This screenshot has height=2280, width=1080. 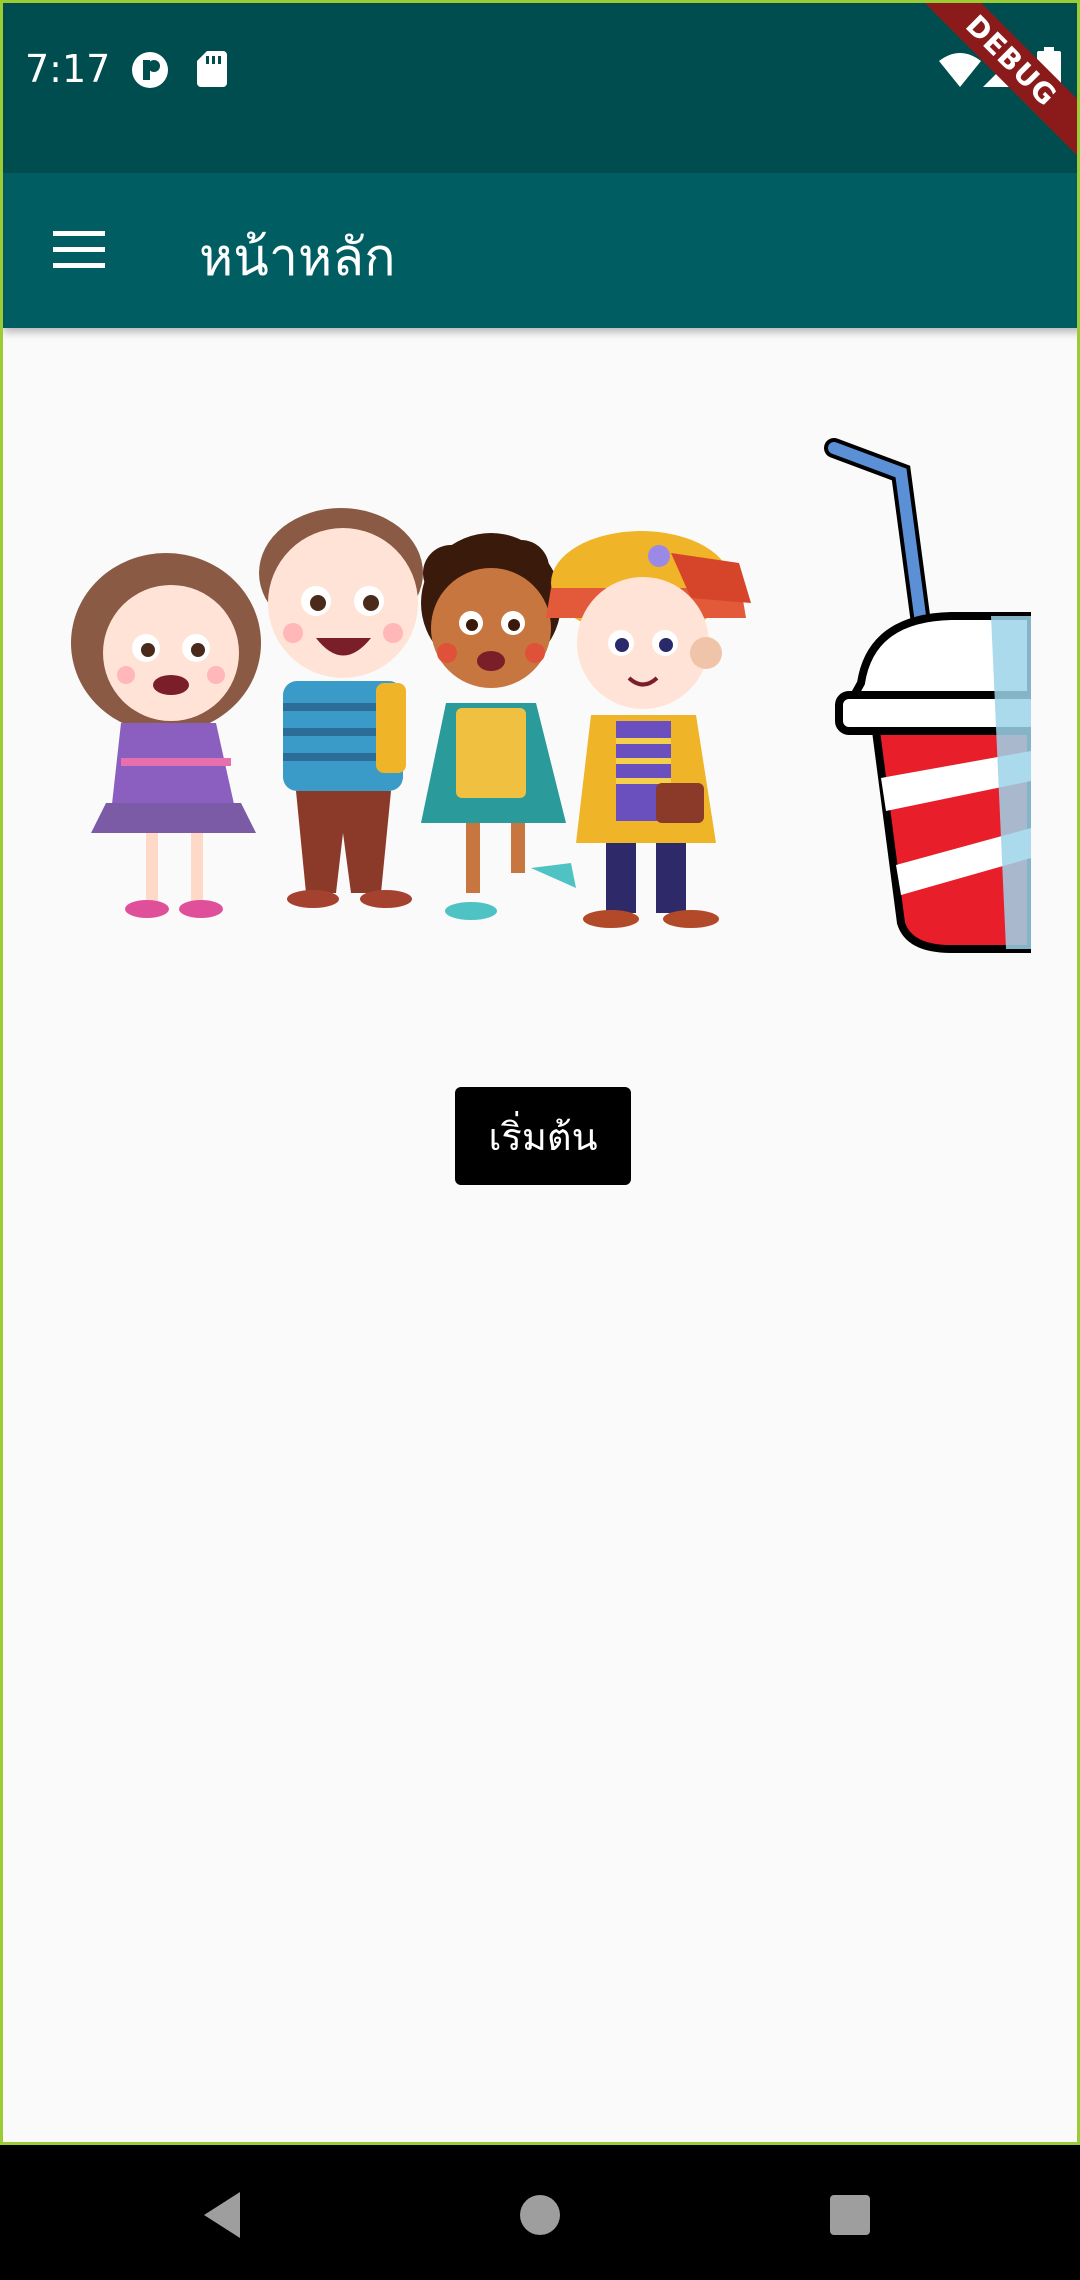 I want to click on home-icon, so click(x=540, y=2215).